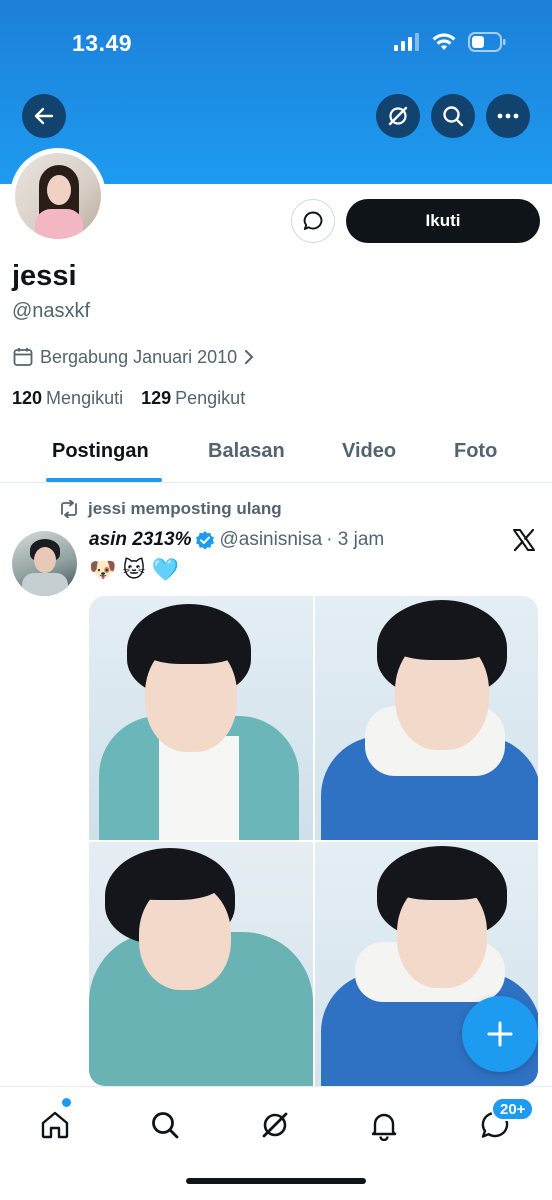 Image resolution: width=552 pixels, height=1200 pixels. I want to click on post-time: · 3 jam, so click(355, 539).